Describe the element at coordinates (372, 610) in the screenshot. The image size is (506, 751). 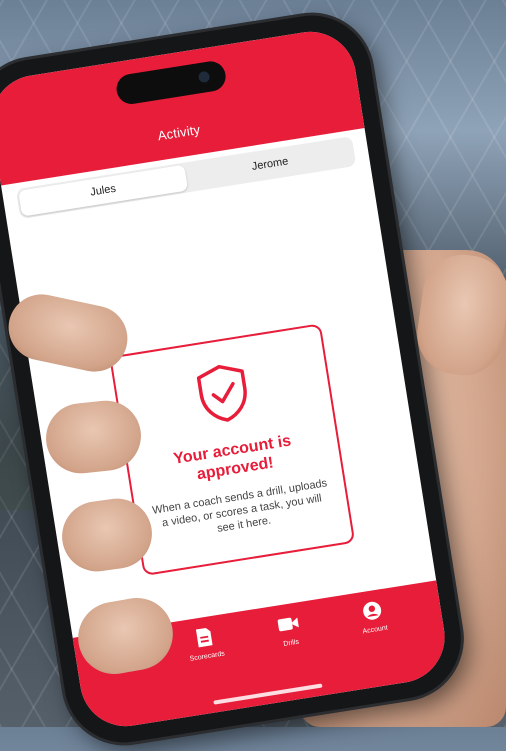
I see `user-circle-icon` at that location.